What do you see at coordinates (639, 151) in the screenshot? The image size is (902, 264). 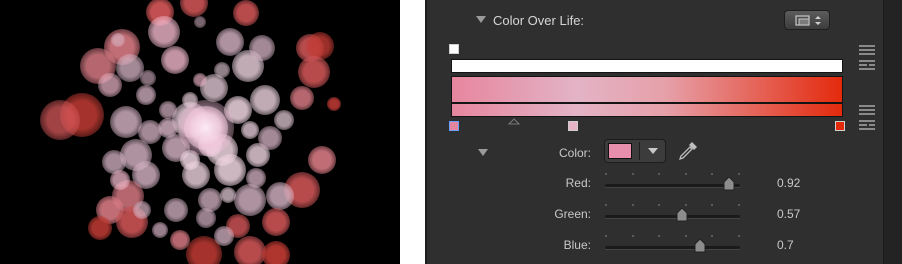 I see `divider` at bounding box center [639, 151].